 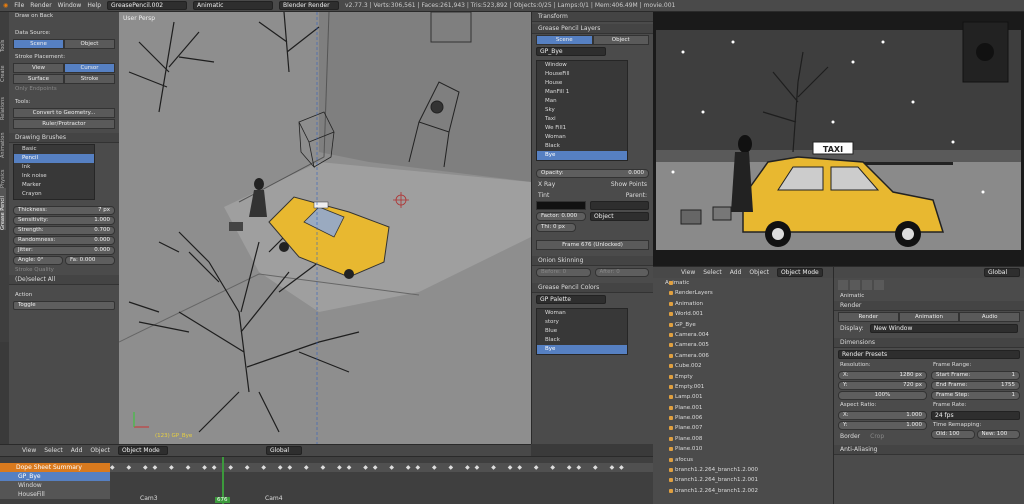 What do you see at coordinates (743, 408) in the screenshot?
I see `outliner-item: Plane.001` at bounding box center [743, 408].